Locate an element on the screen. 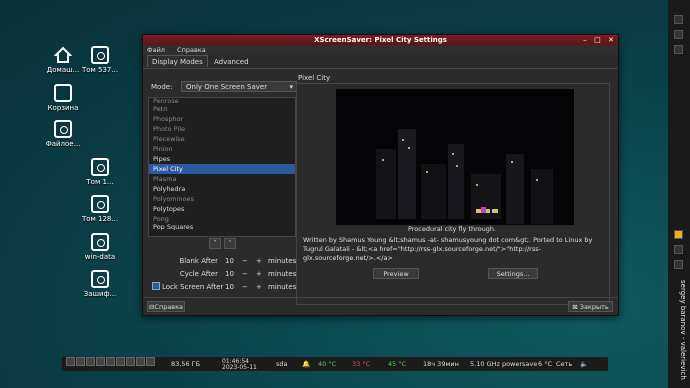  list-item: Pinion is located at coordinates (222, 149).